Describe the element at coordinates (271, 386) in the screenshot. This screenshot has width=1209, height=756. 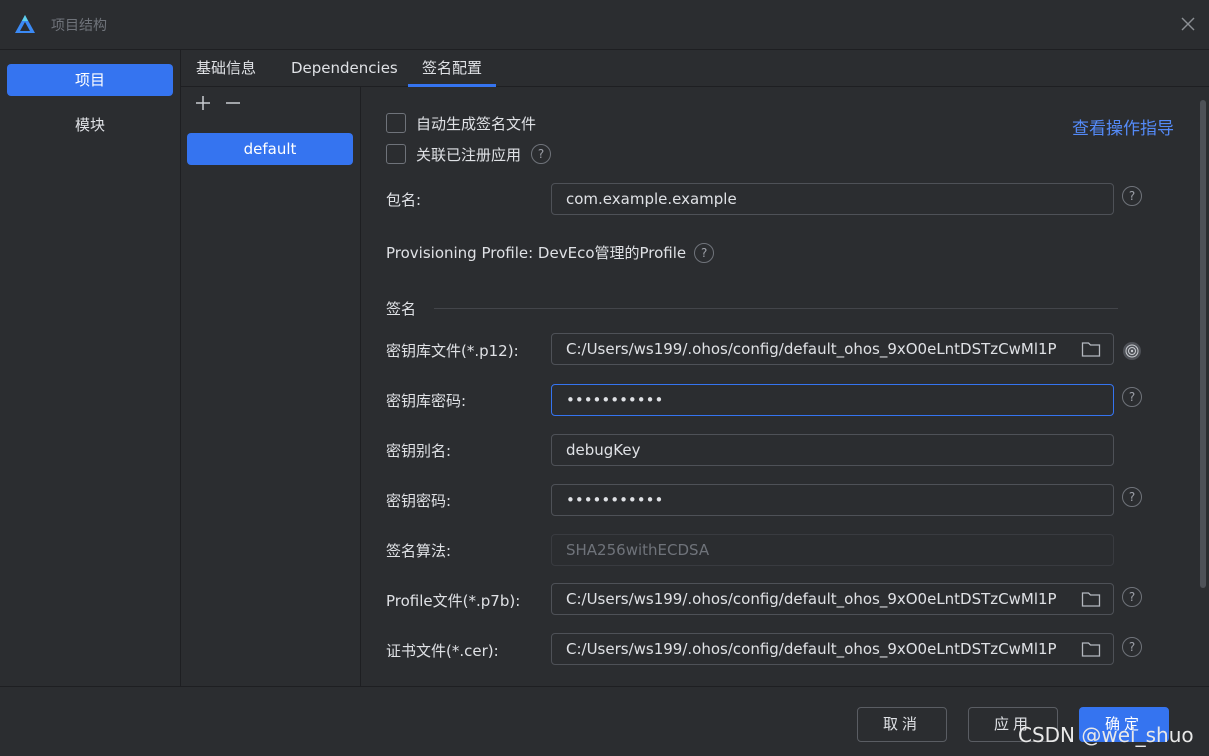
I see `signing-config-list: default` at that location.